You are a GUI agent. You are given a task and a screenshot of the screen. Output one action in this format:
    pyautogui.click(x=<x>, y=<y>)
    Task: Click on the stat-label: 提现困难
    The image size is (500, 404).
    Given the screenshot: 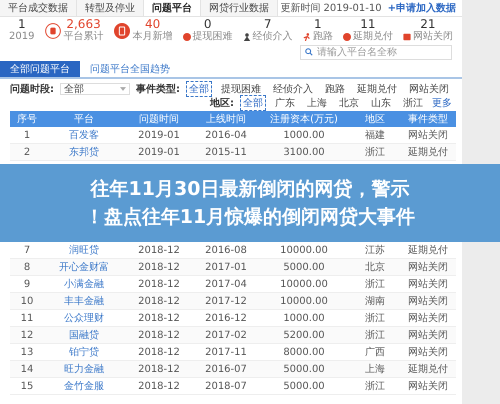 What is the action you would take?
    pyautogui.click(x=212, y=37)
    